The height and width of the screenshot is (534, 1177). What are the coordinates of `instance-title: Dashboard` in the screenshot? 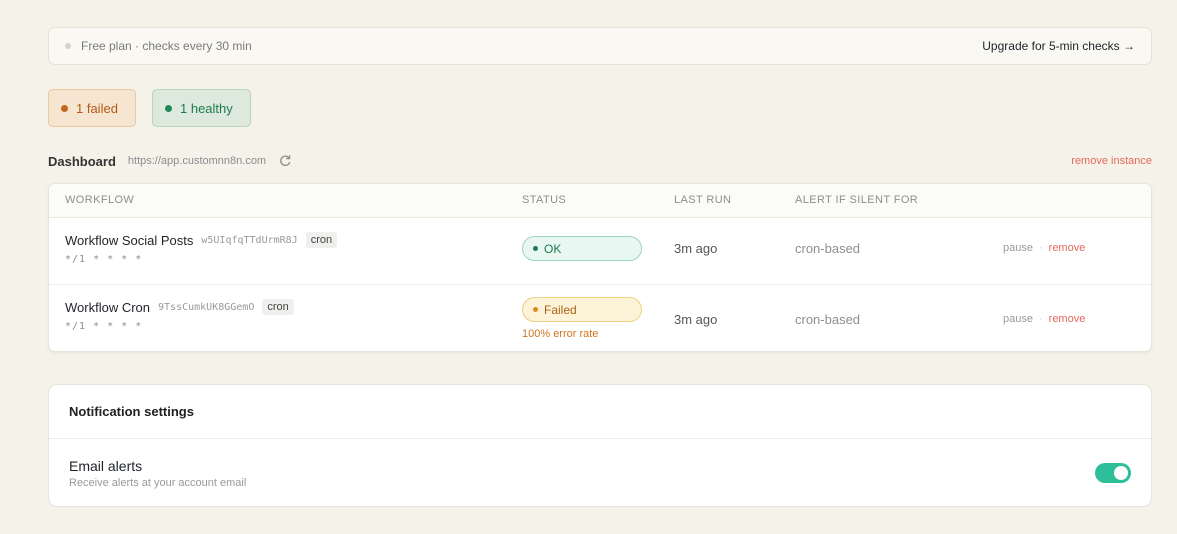 It's located at (82, 161).